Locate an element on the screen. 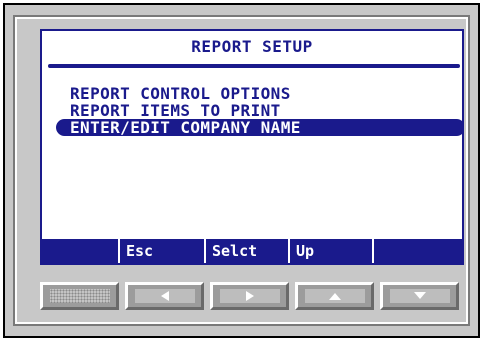 This screenshot has height=344, width=487. softkey-button-esc is located at coordinates (164, 296).